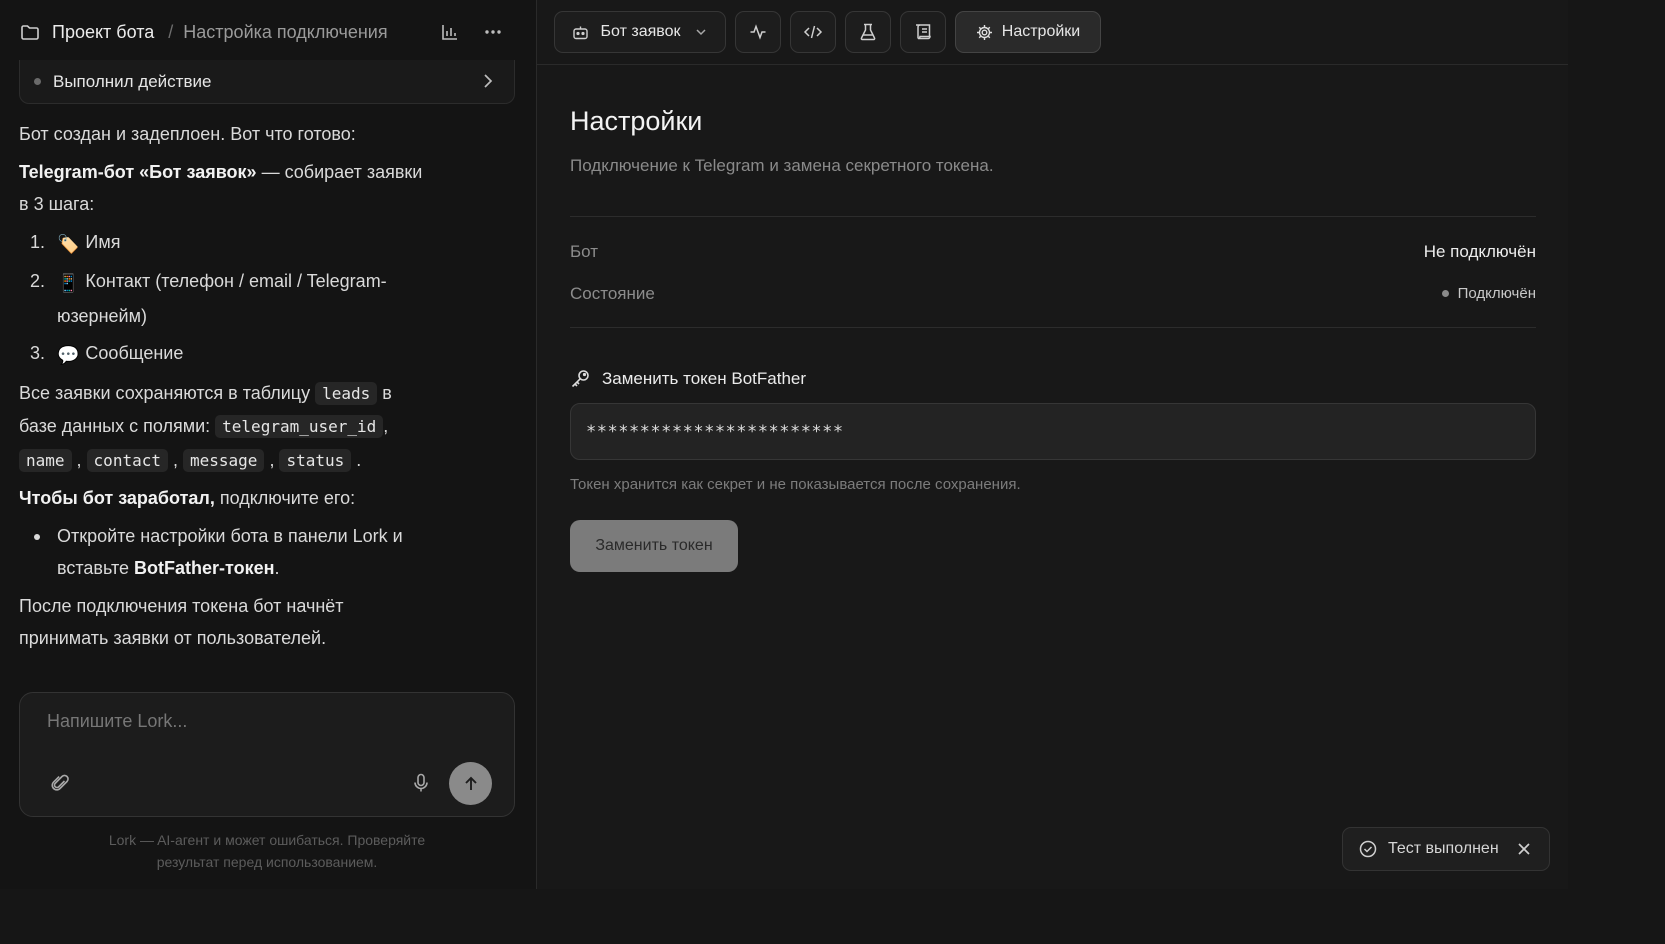 The height and width of the screenshot is (944, 1665). Describe the element at coordinates (68, 355) in the screenshot. I see `speech-bubble-icon: 💬` at that location.